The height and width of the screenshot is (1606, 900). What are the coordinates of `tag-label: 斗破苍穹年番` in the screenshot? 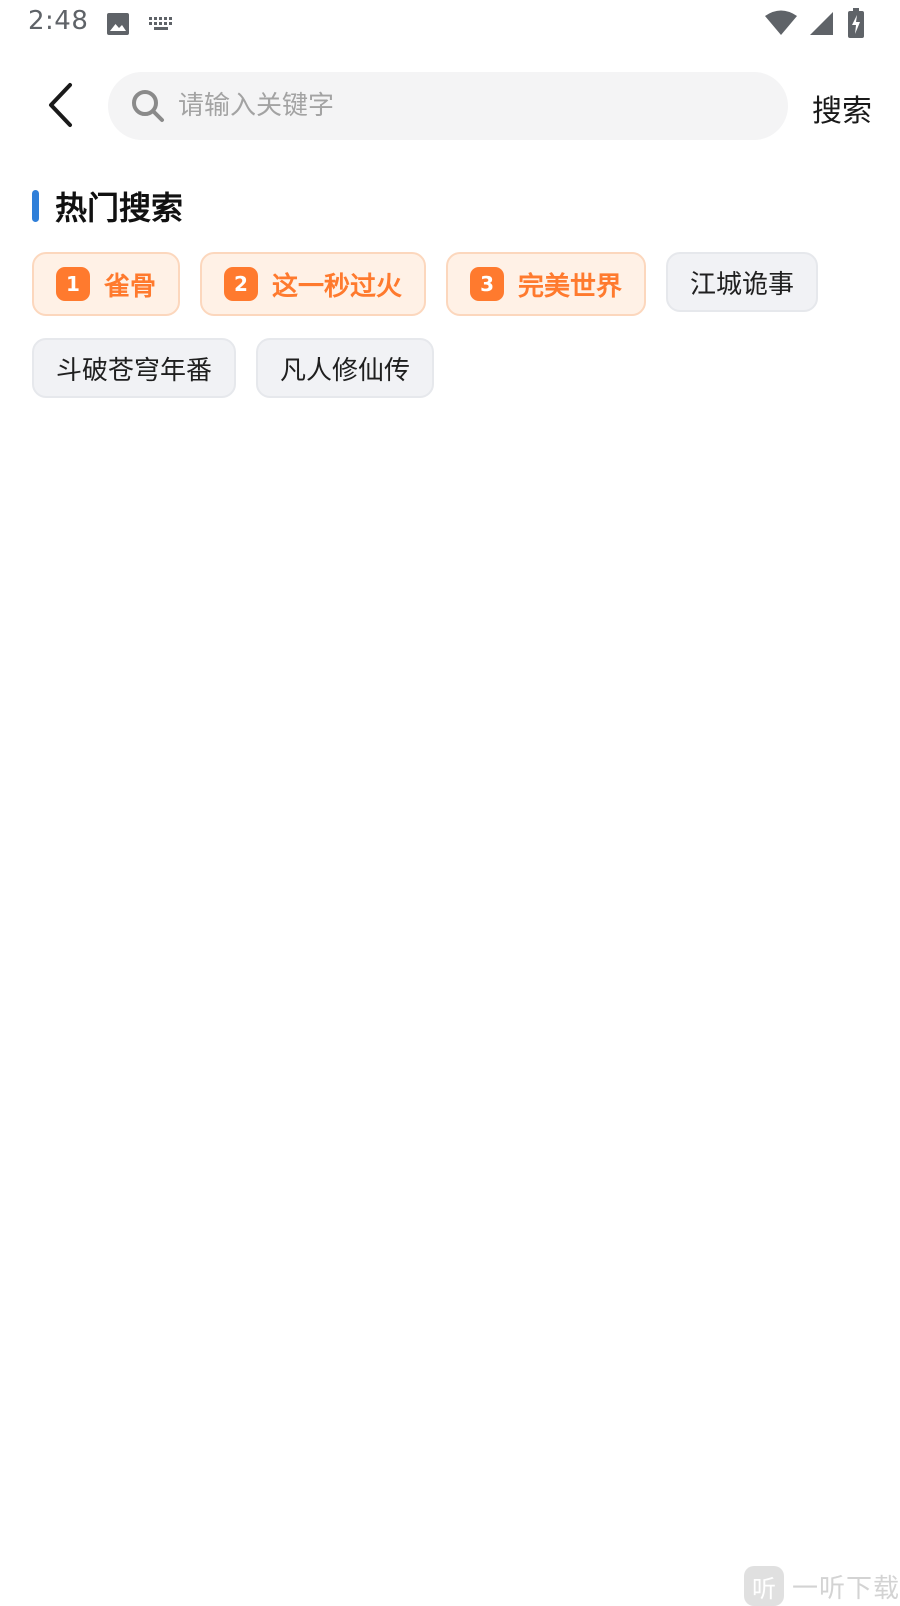 It's located at (134, 370).